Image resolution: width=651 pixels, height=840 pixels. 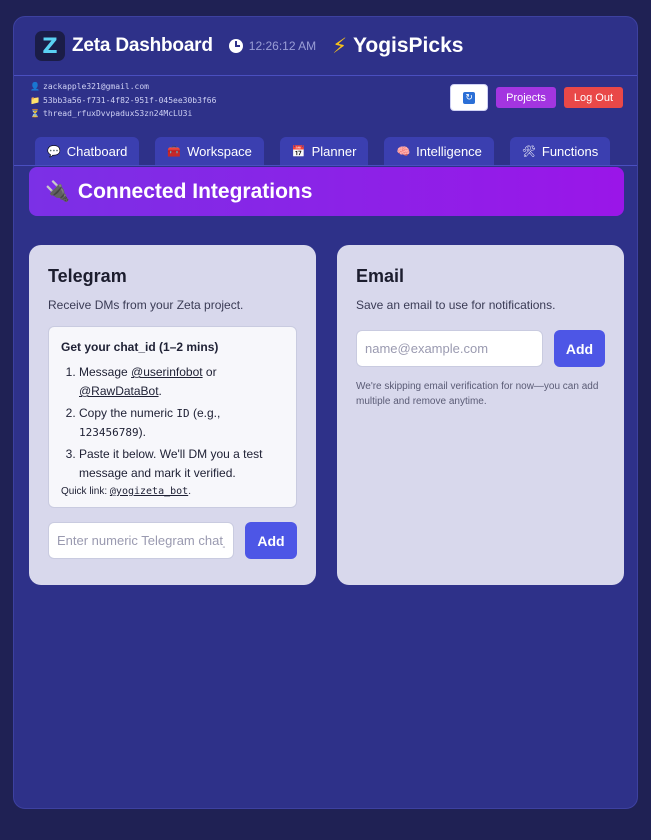 I want to click on step-2: Copy the numeric ID (e.g.,123456789)., so click(x=181, y=423).